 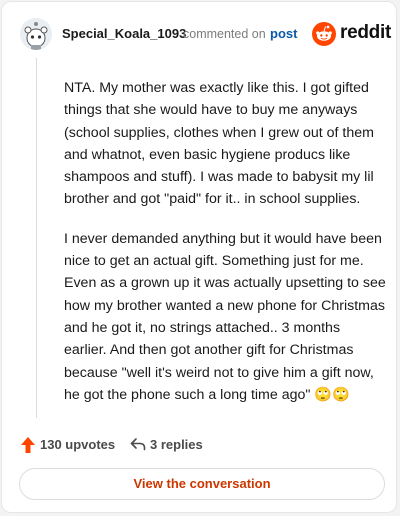 I want to click on comment-actions: 130 upvotes 3 replies, so click(x=170, y=445).